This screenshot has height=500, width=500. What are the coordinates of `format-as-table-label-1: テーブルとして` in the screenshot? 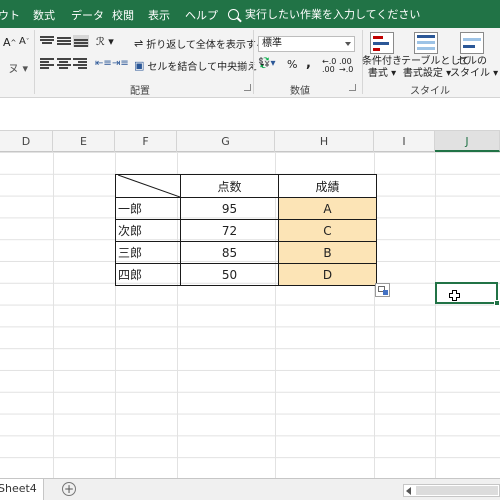 It's located at (436, 61).